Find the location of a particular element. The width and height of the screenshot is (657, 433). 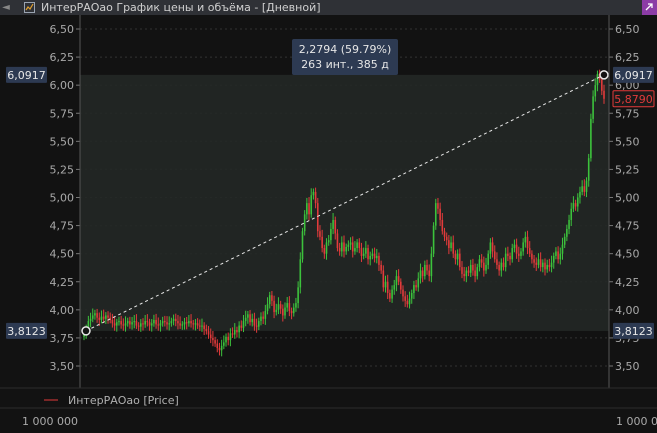

right-tick-label: 4,00 is located at coordinates (627, 310).